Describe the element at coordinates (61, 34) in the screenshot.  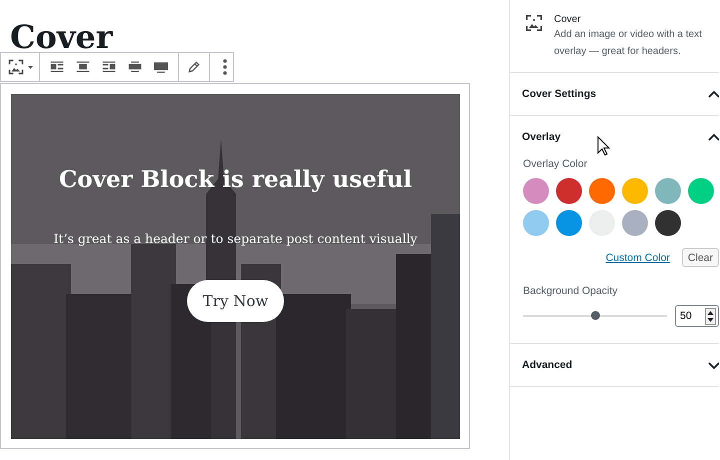
I see `block-title: Cover` at that location.